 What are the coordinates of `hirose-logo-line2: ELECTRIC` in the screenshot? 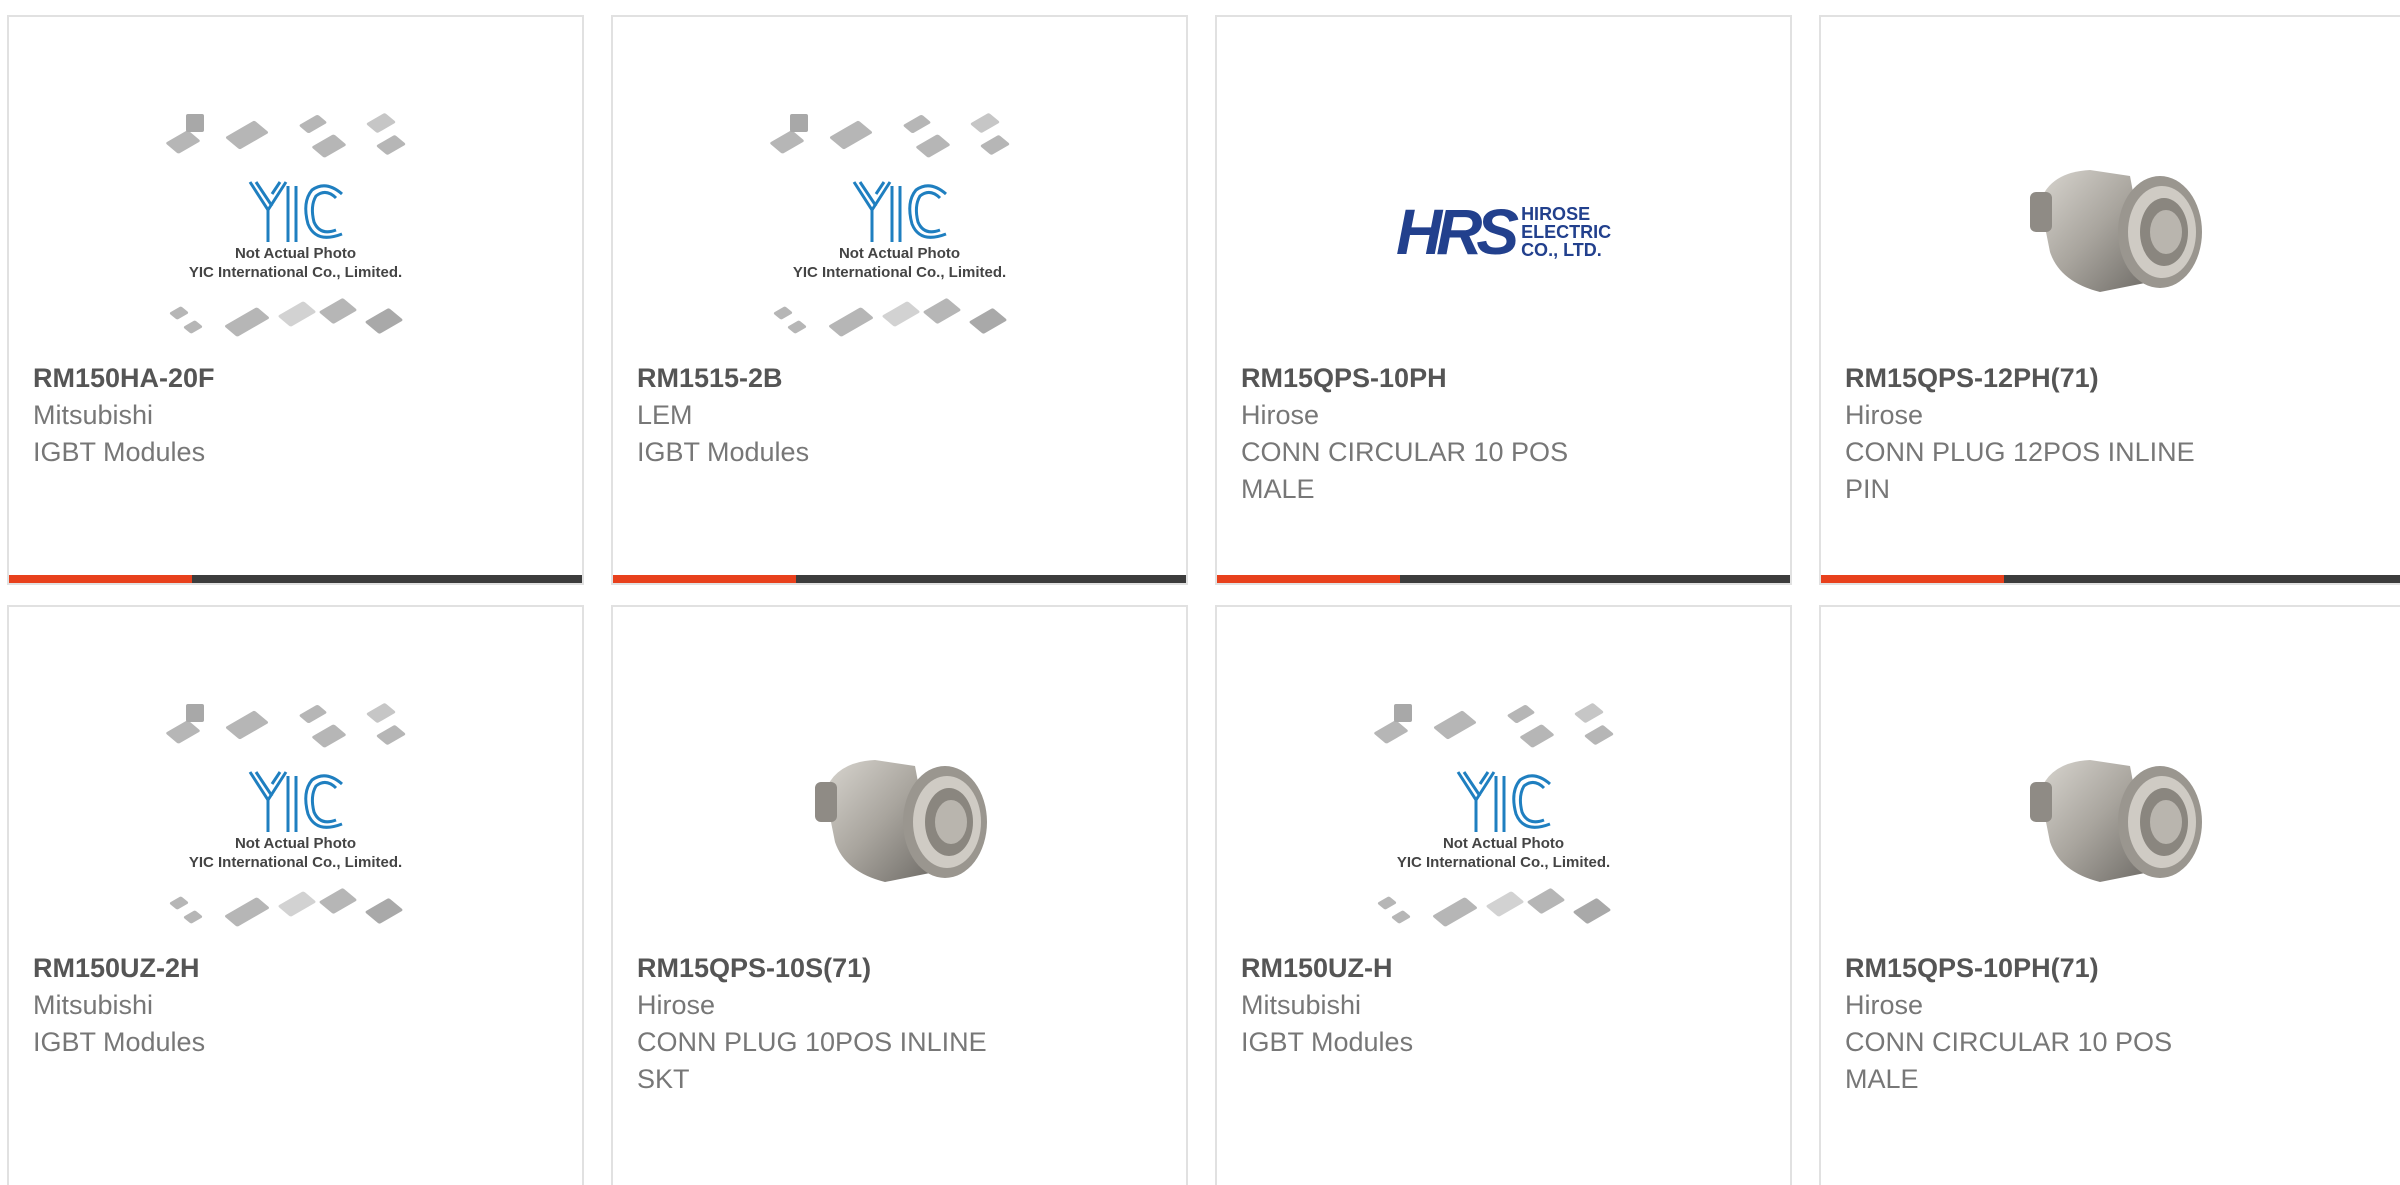 It's located at (1566, 232).